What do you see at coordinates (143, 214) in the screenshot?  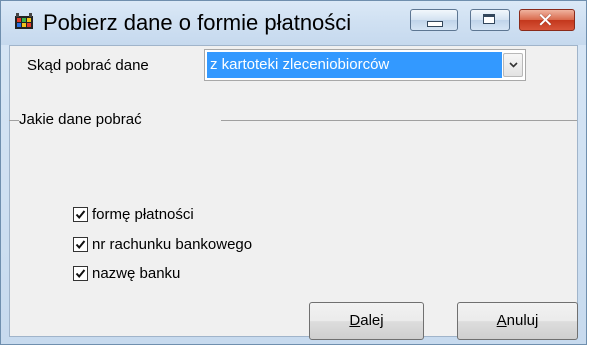 I see `checkbox-label: formę płatności` at bounding box center [143, 214].